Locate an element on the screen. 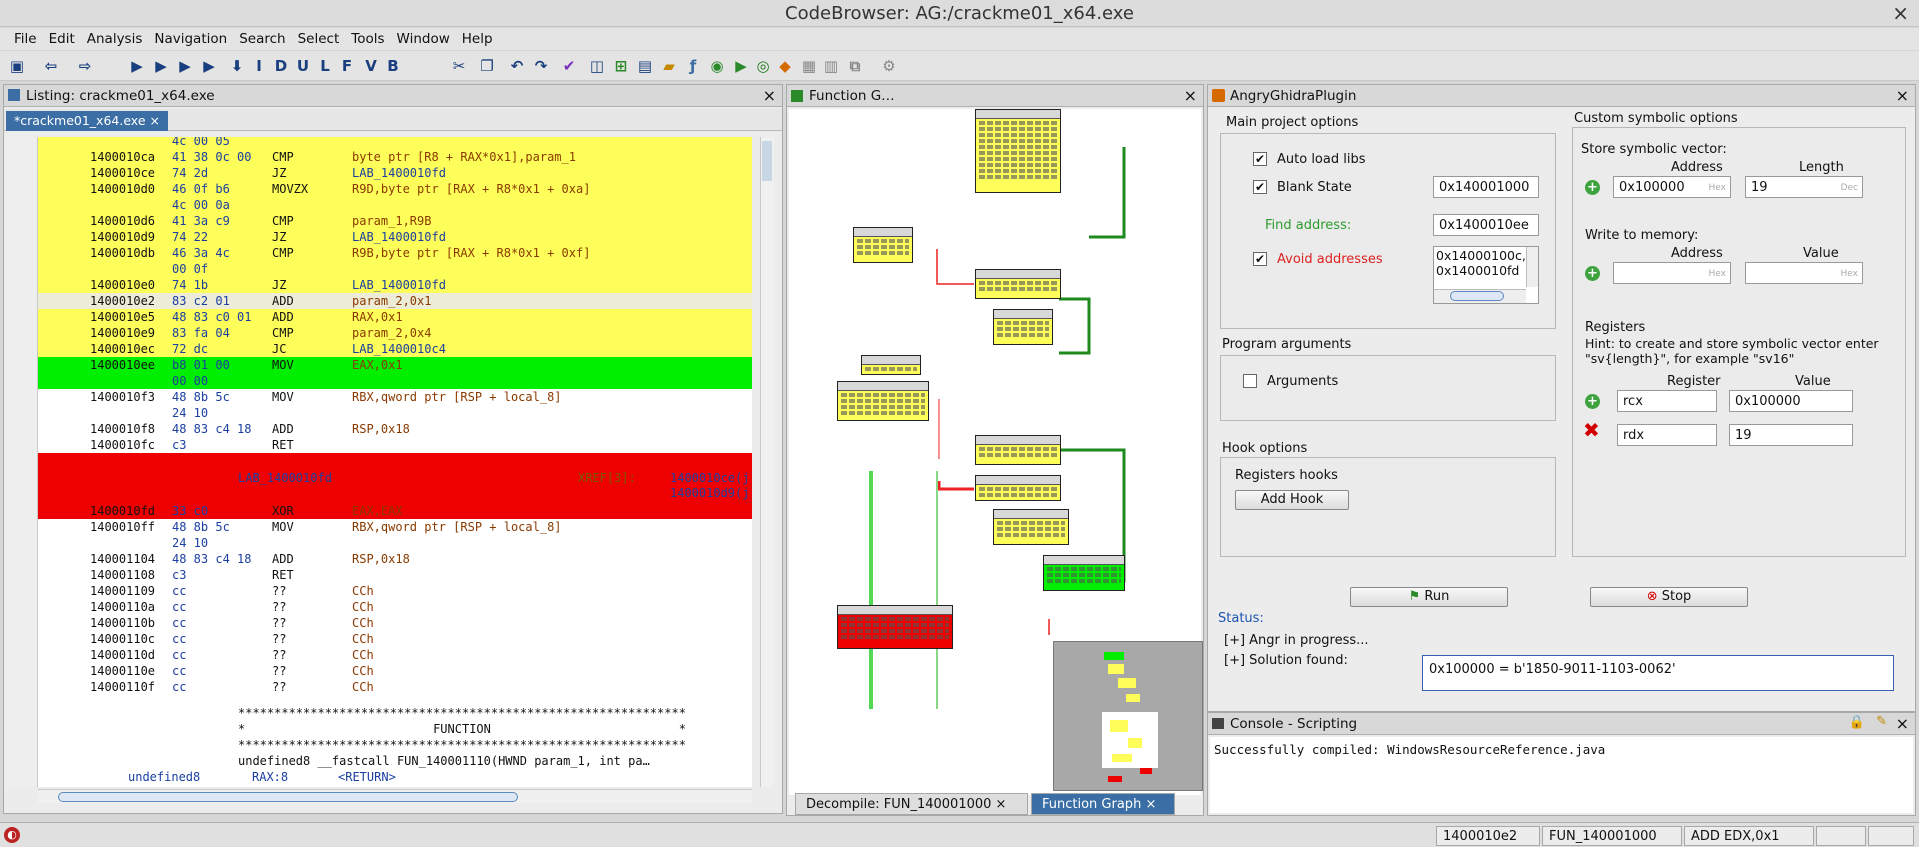 The width and height of the screenshot is (1919, 847). blank-state-checkbox: ✔ is located at coordinates (1260, 187).